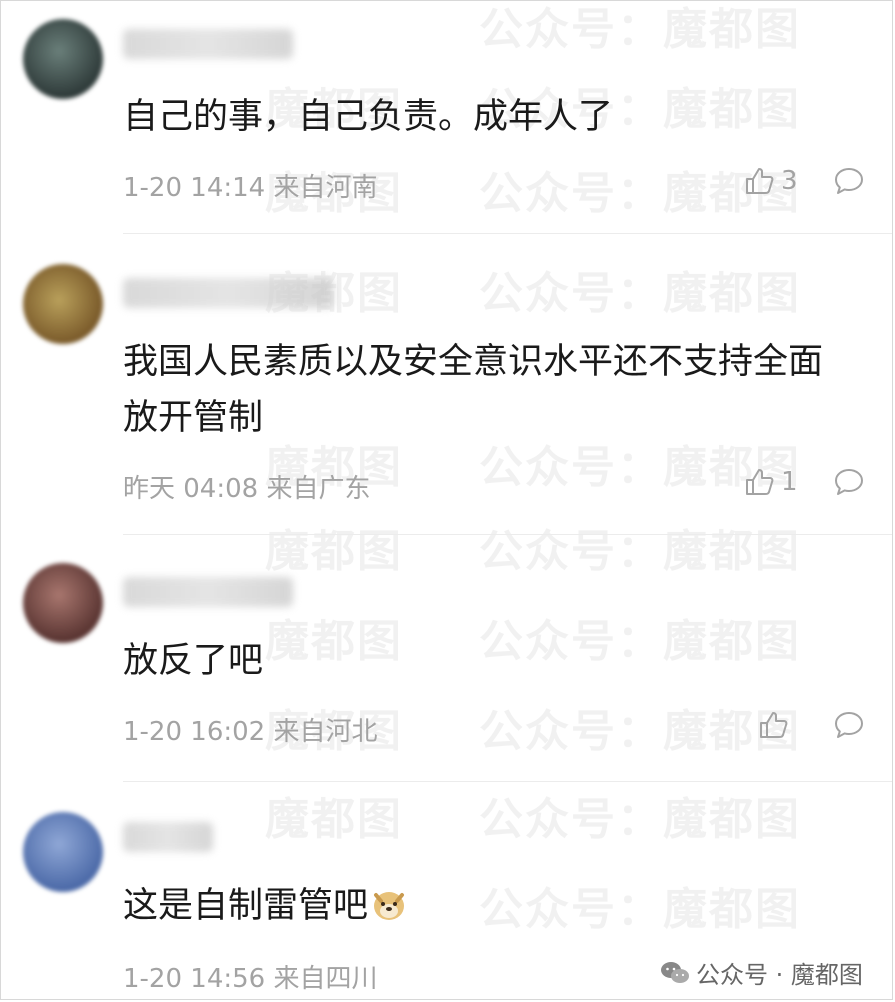 This screenshot has width=895, height=1002. I want to click on like-button: 3, so click(770, 181).